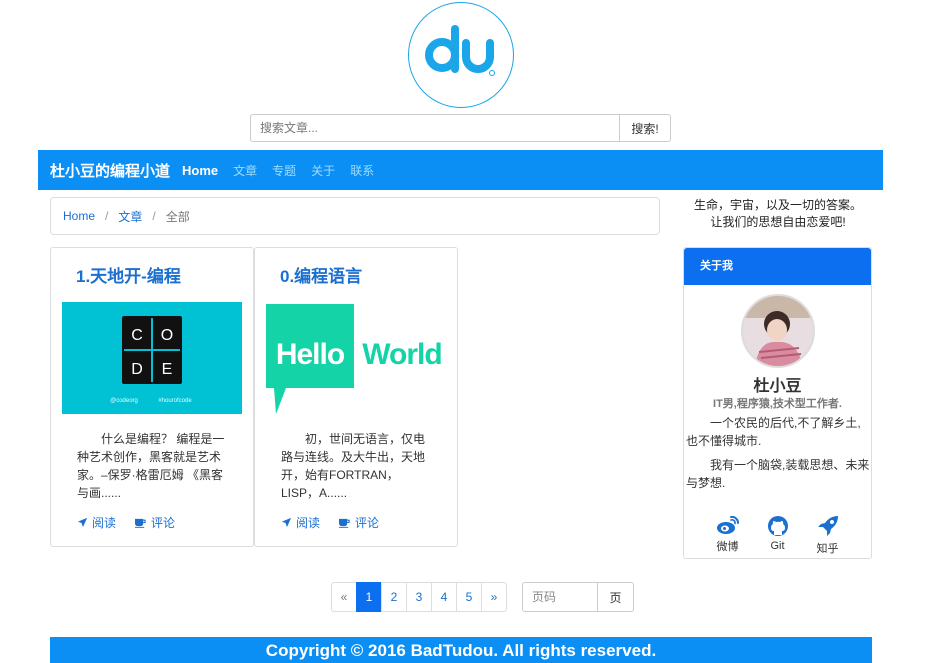 Image resolution: width=927 pixels, height=663 pixels. What do you see at coordinates (773, 432) in the screenshot?
I see `about-paragraph: 一个农民的后代,不了解乡土,也不懂得城市.` at bounding box center [773, 432].